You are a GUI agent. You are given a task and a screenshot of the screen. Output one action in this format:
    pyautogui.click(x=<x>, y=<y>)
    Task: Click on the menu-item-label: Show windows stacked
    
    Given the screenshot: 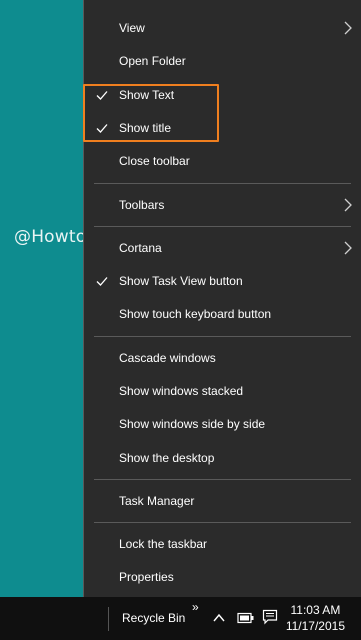 What is the action you would take?
    pyautogui.click(x=181, y=390)
    